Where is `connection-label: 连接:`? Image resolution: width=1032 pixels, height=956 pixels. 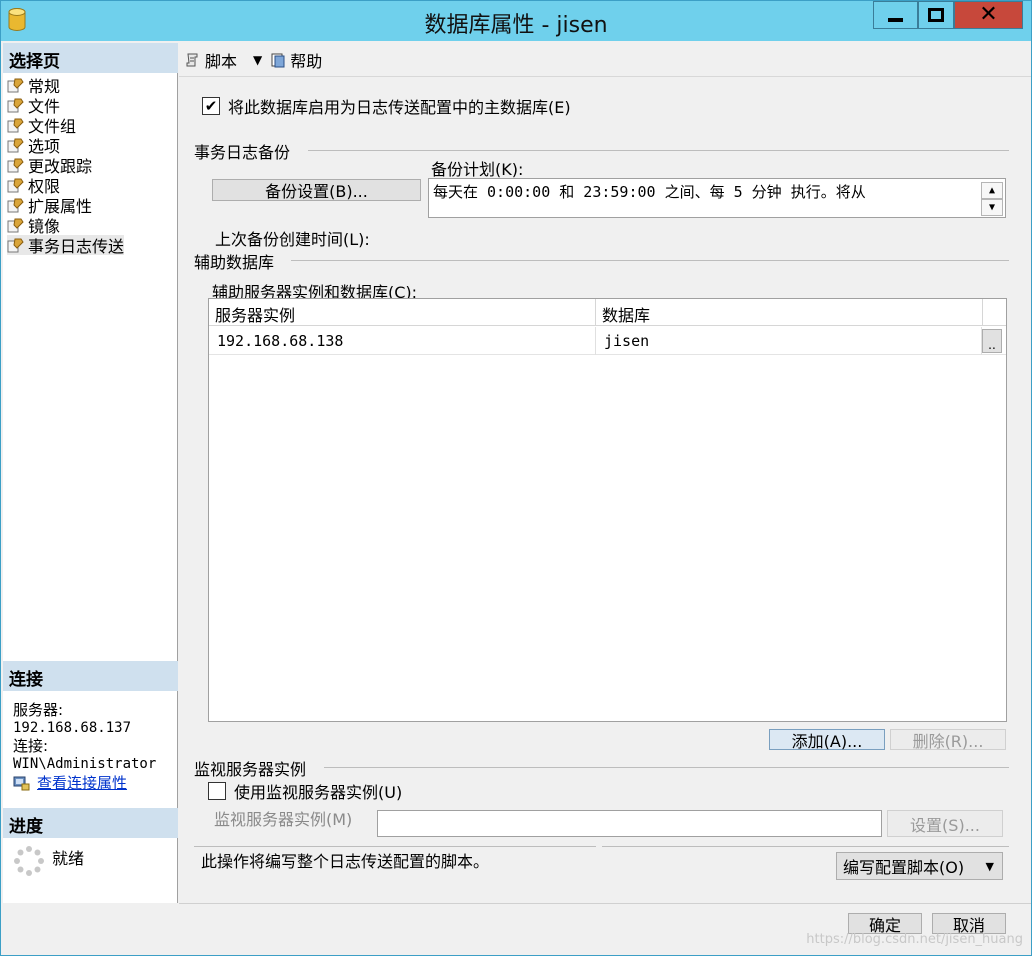 connection-label: 连接: is located at coordinates (31, 746).